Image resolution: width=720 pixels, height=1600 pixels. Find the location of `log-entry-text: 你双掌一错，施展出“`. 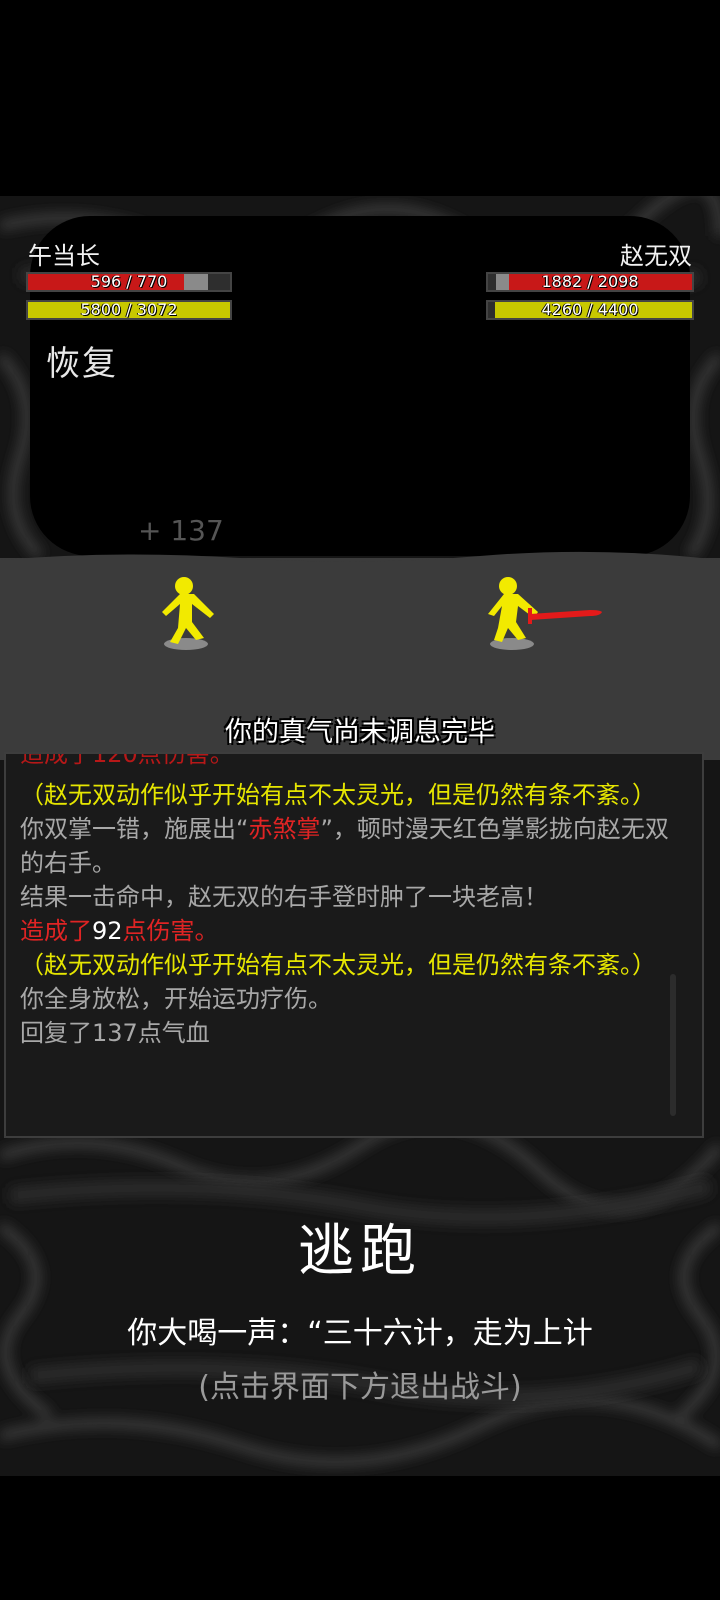

log-entry-text: 你双掌一错，施展出“ is located at coordinates (134, 829).